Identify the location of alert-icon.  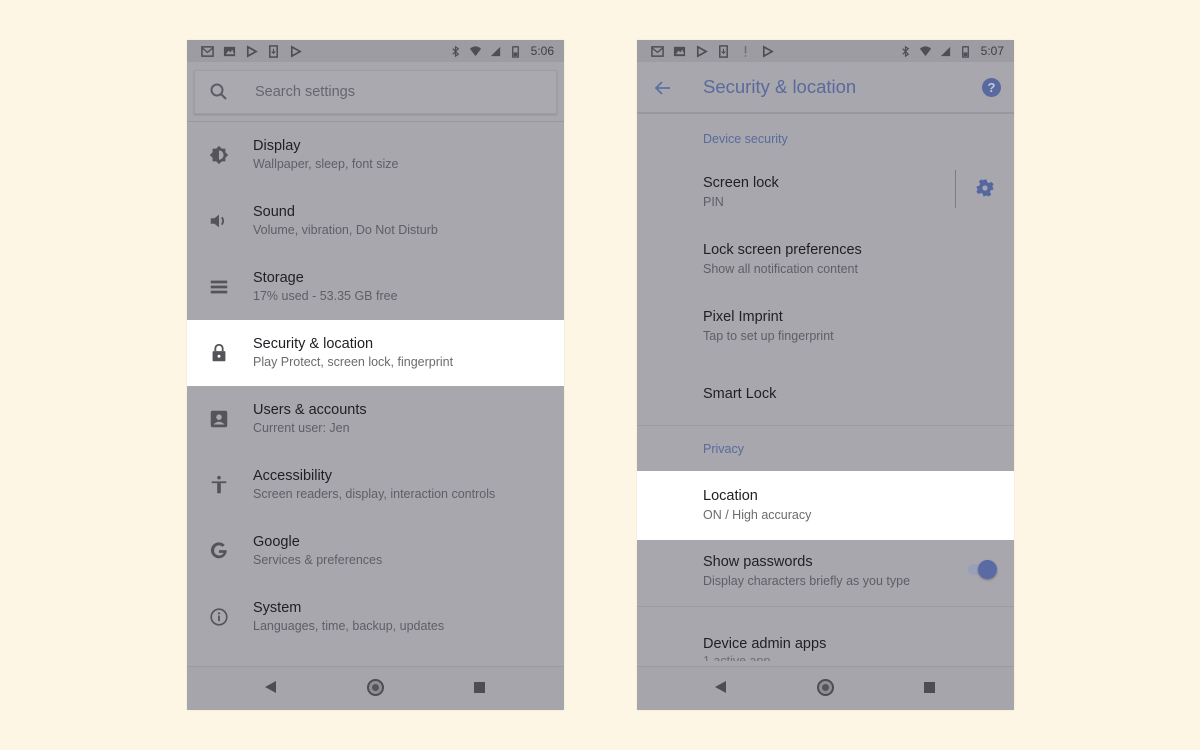
(745, 51).